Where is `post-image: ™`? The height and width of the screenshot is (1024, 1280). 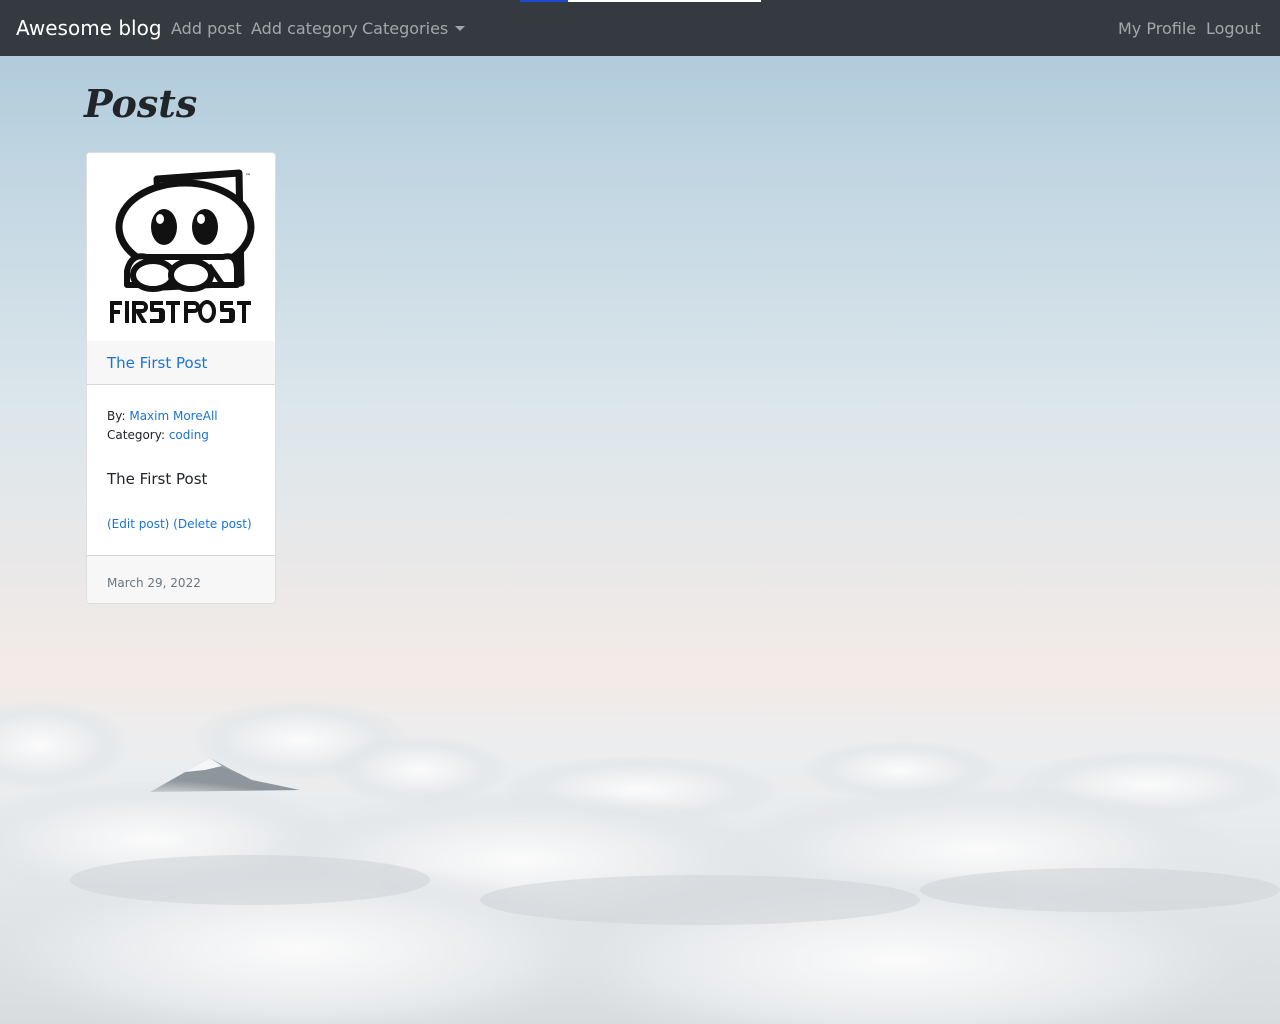
post-image: ™ is located at coordinates (181, 247).